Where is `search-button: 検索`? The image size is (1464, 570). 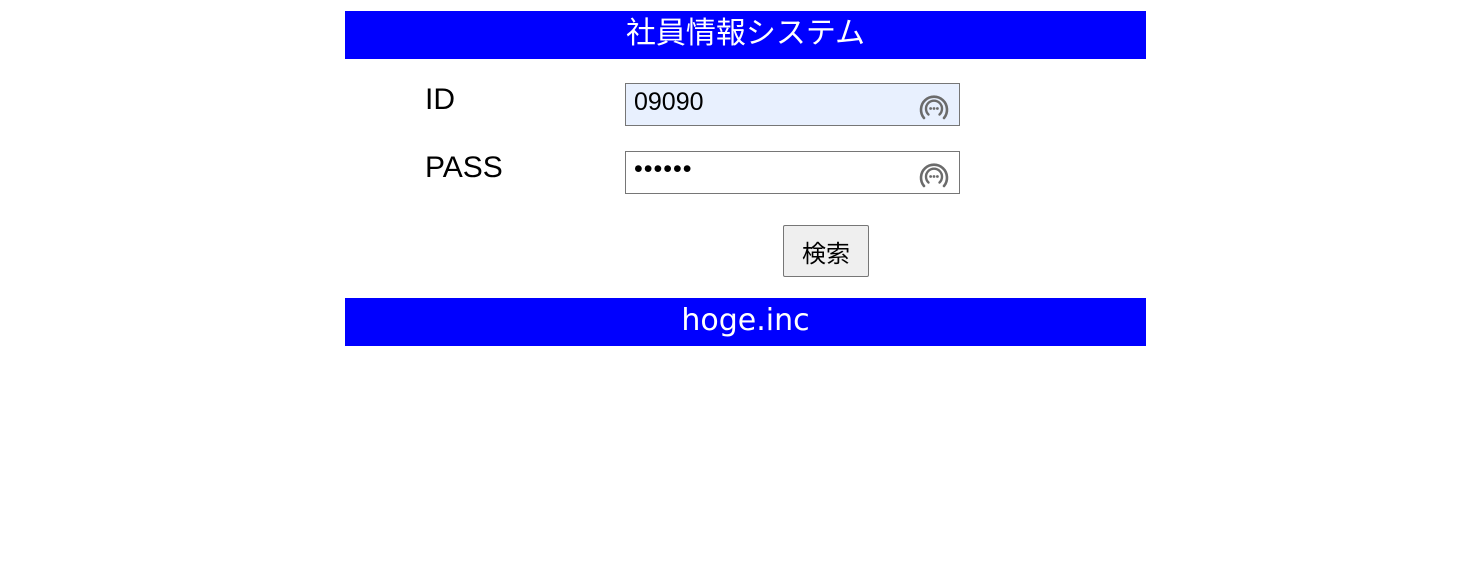 search-button: 検索 is located at coordinates (826, 251).